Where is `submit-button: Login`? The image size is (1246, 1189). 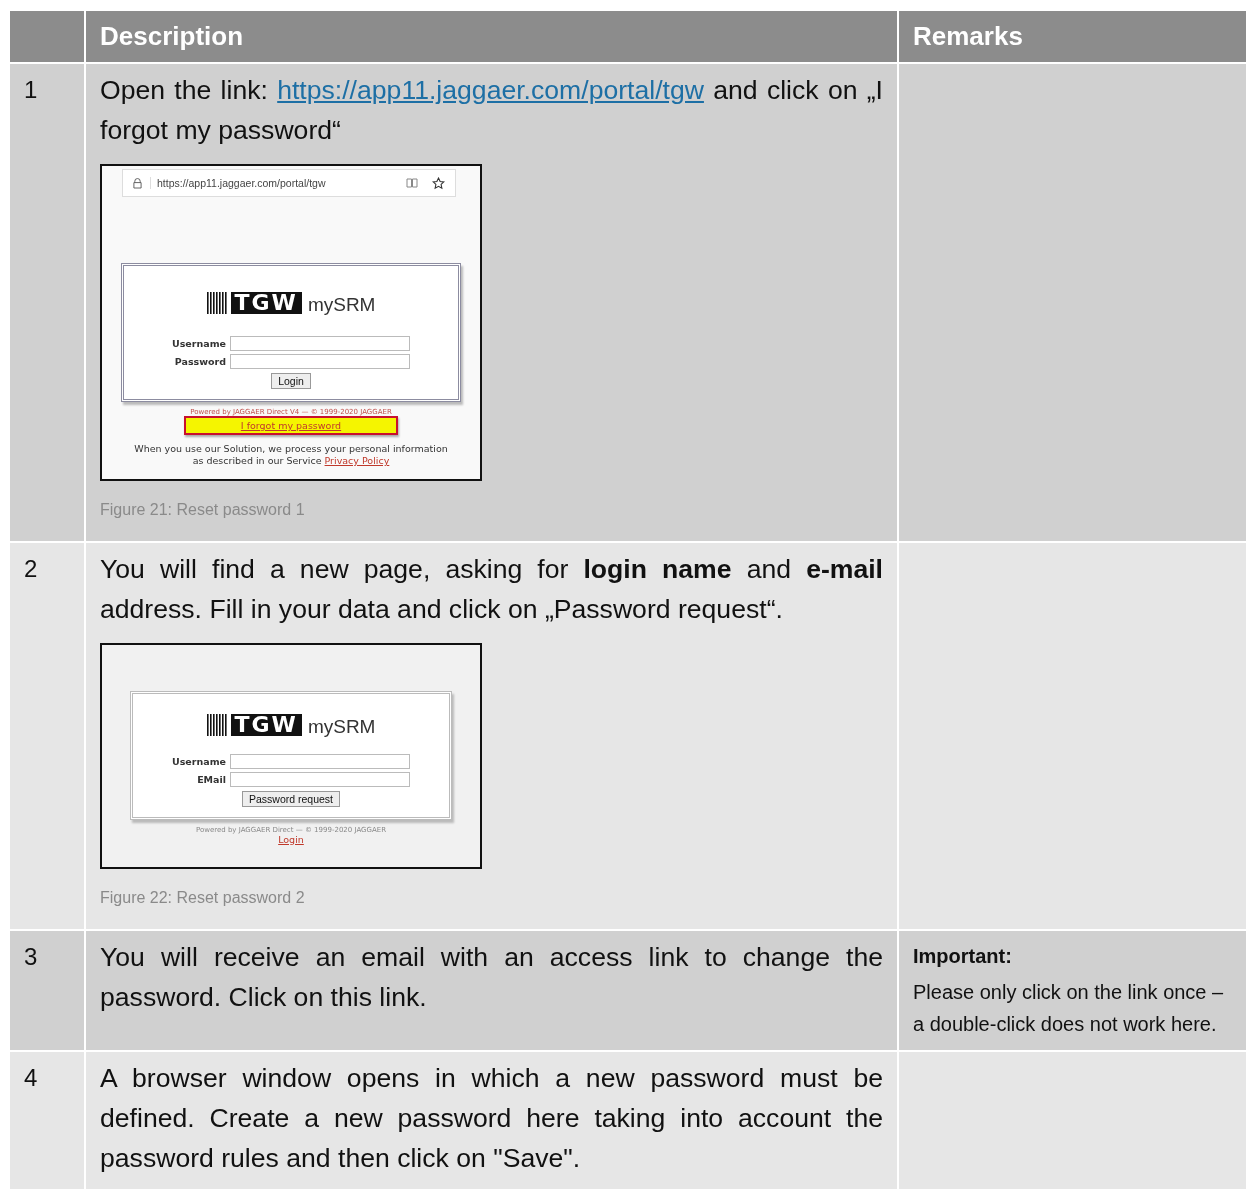
submit-button: Login is located at coordinates (291, 381).